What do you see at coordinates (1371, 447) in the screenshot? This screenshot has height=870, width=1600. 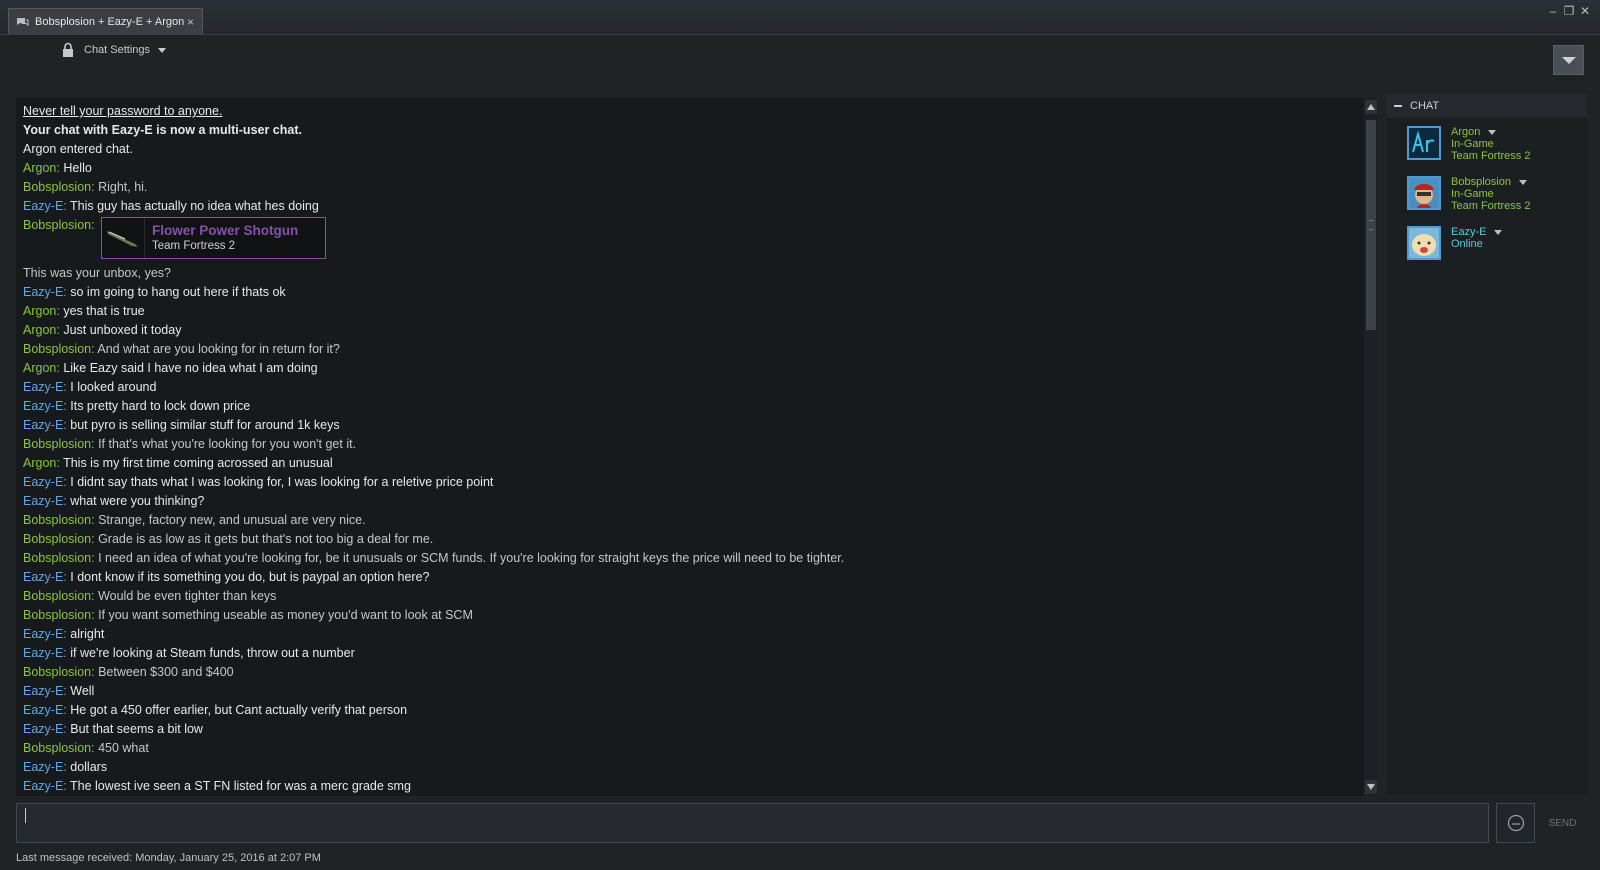 I see `chat-log-scrollbar` at bounding box center [1371, 447].